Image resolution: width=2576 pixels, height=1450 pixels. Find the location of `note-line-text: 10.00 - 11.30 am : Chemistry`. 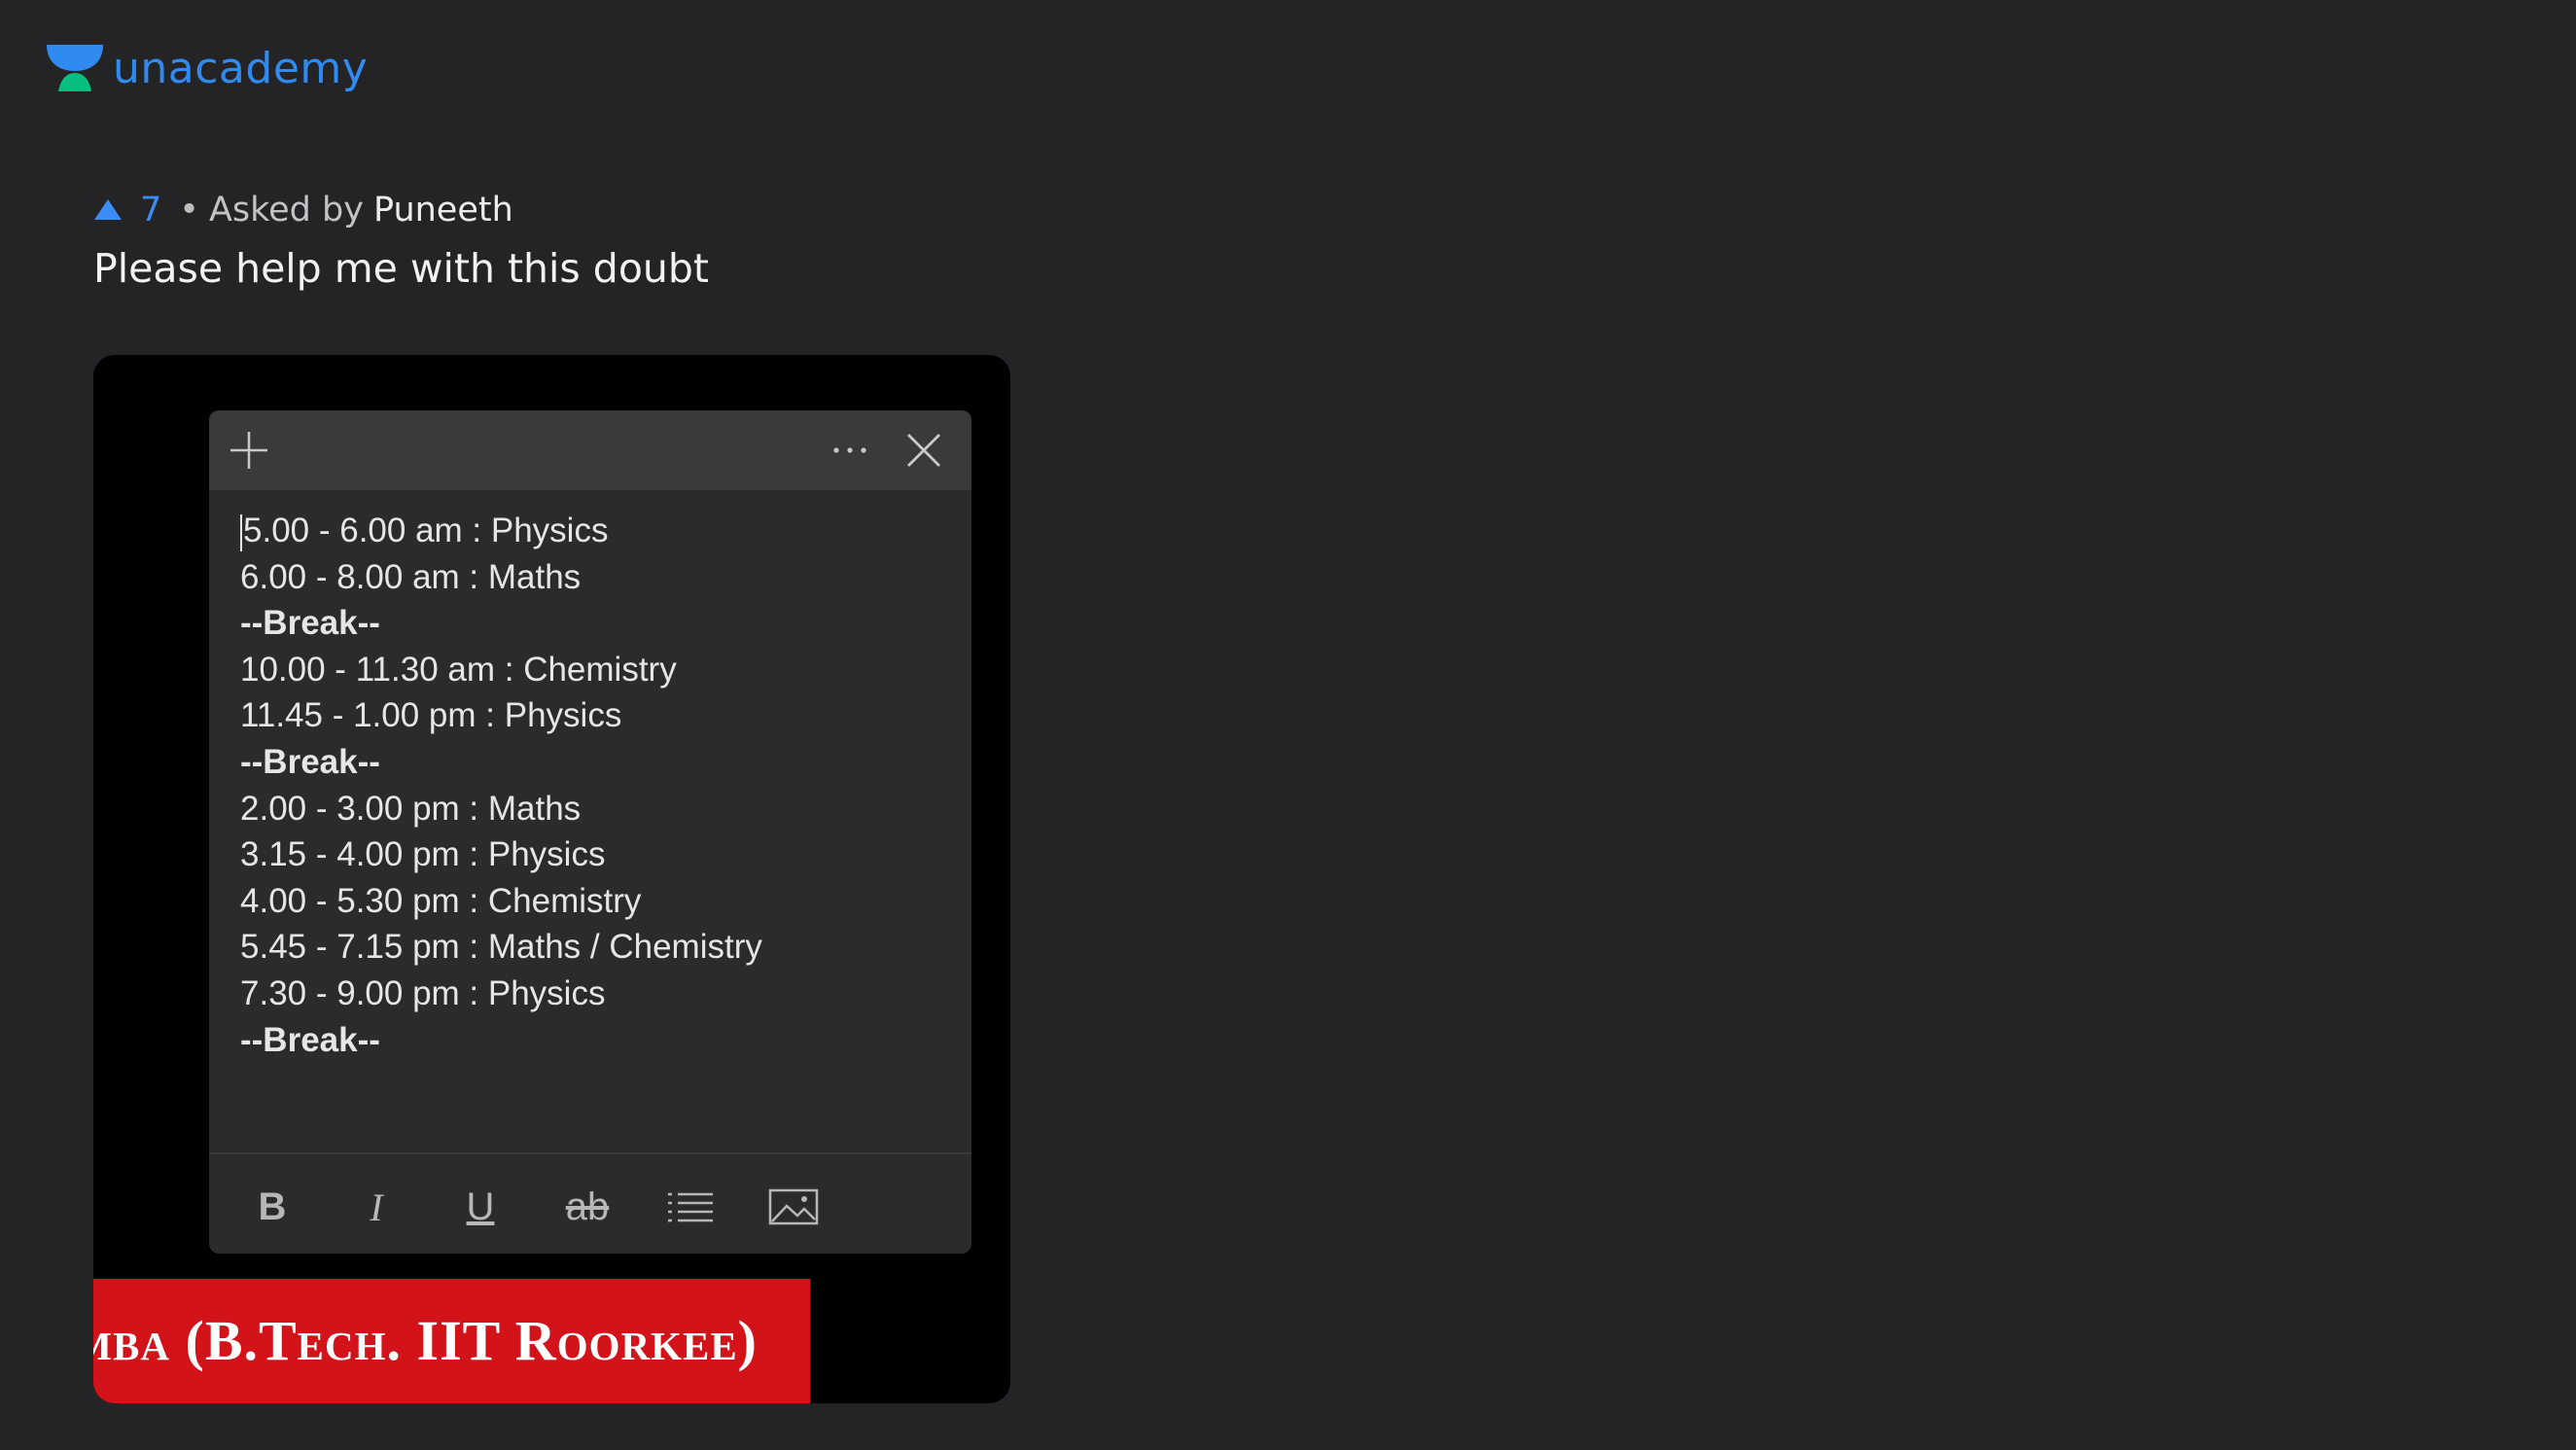

note-line-text: 10.00 - 11.30 am : Chemistry is located at coordinates (459, 670).